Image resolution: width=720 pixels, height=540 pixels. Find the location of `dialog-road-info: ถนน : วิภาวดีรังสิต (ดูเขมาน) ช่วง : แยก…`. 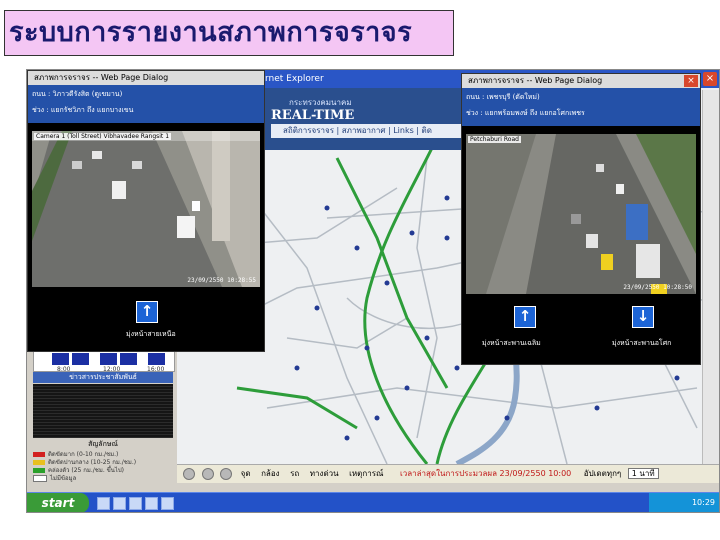

dialog-road-info: ถนน : วิภาวดีรังสิต (ดูเขมาน) ช่วง : แยก… is located at coordinates (146, 104).